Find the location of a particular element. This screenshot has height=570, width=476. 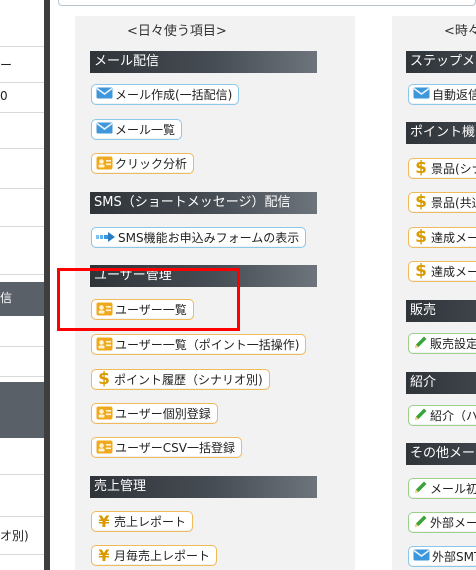

prize-scenario-button: $ 景品(シナ is located at coordinates (442, 168).